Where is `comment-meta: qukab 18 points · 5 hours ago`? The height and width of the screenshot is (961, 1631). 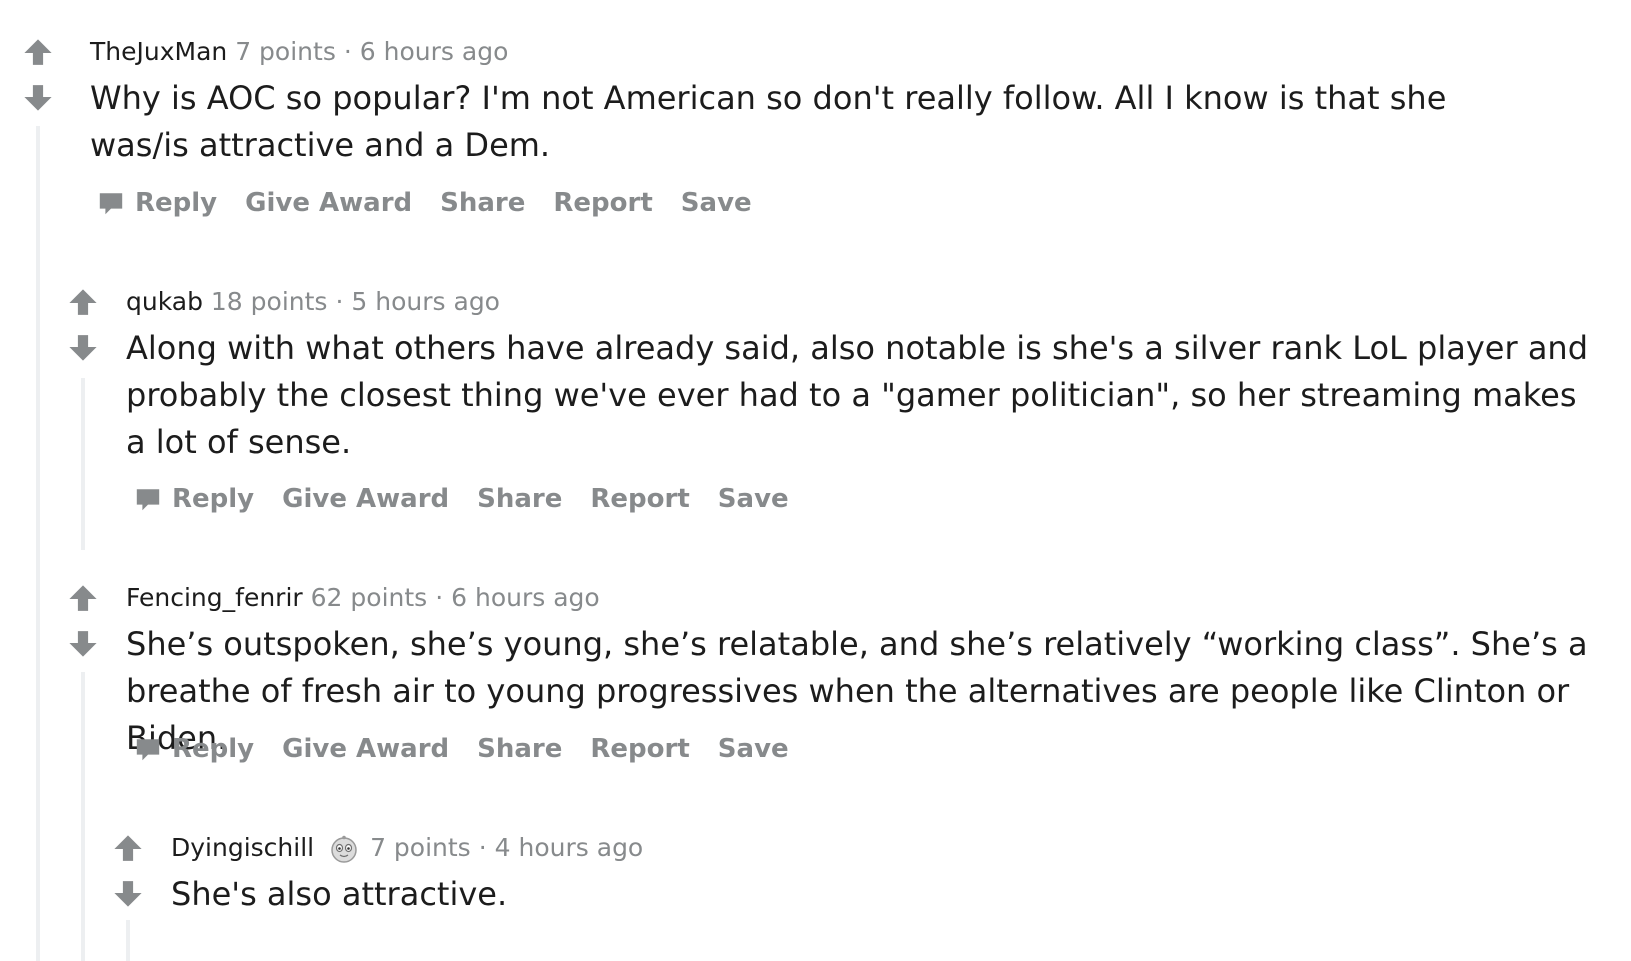 comment-meta: qukab 18 points · 5 hours ago is located at coordinates (313, 302).